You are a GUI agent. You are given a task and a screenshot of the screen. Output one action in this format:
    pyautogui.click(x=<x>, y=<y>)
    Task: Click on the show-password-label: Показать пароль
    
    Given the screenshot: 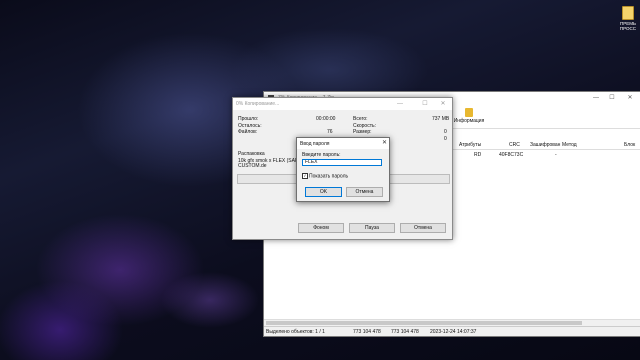 What is the action you would take?
    pyautogui.click(x=329, y=176)
    